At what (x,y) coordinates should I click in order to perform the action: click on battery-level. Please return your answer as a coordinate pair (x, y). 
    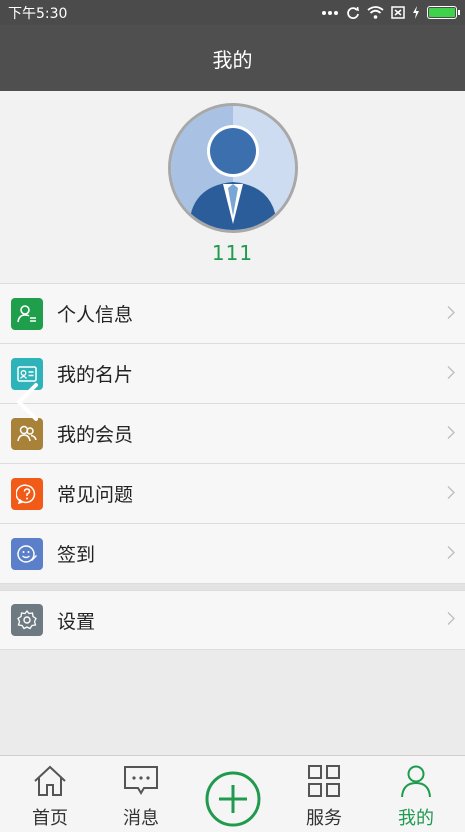
    Looking at the image, I should click on (442, 12).